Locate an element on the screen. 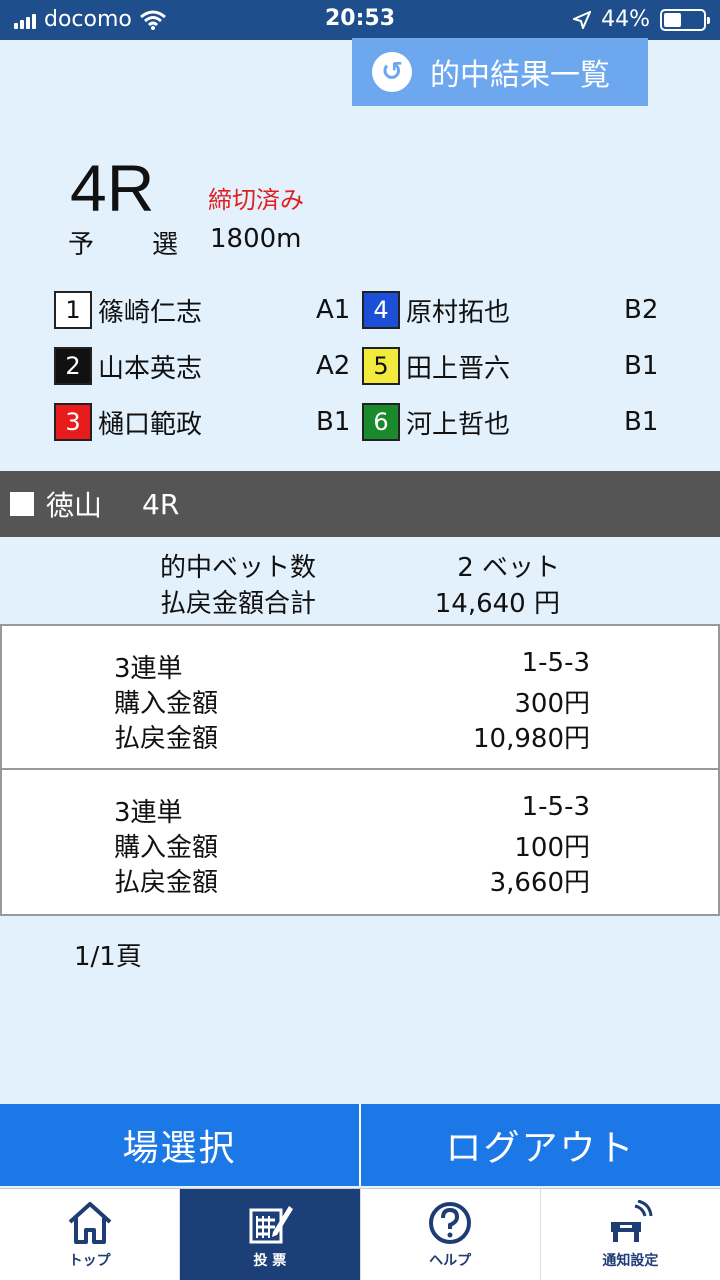 Image resolution: width=720 pixels, height=1280 pixels. venue-race: 4R is located at coordinates (161, 504).